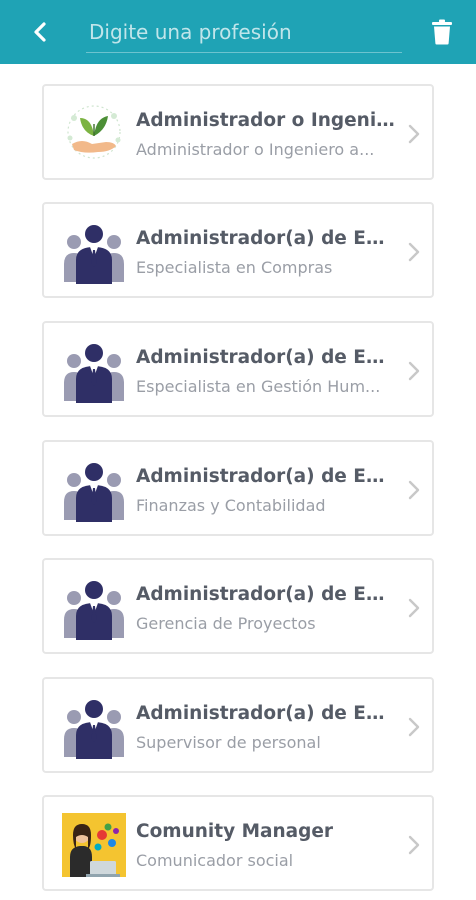 This screenshot has width=476, height=900. I want to click on item-subtitle: Finanzas y Contabilidad, so click(231, 505).